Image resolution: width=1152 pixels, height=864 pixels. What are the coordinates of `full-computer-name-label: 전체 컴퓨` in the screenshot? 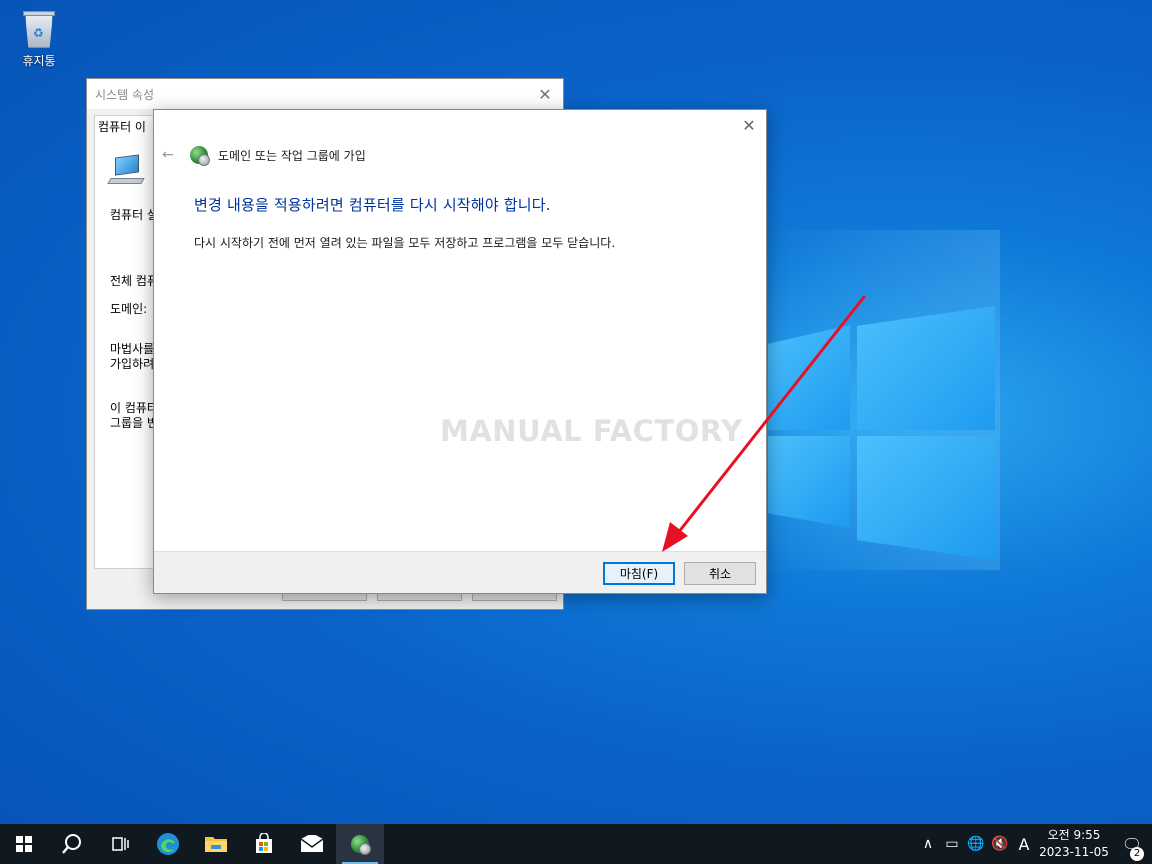 It's located at (134, 281).